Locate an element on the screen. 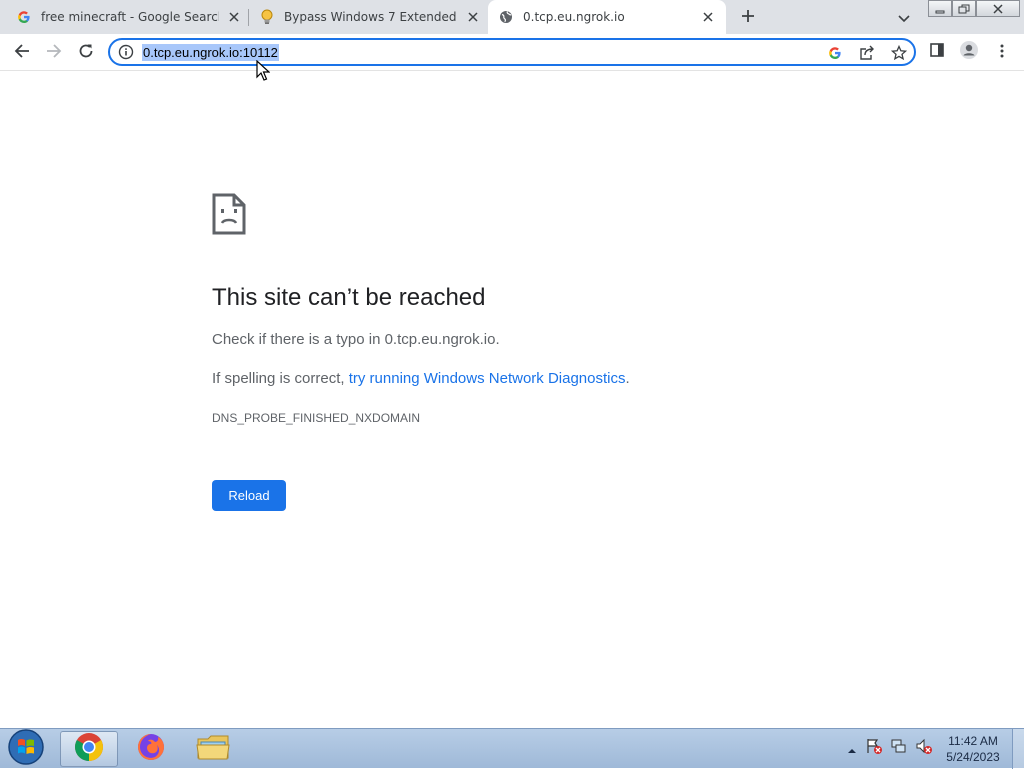  close-icon is located at coordinates (998, 9).